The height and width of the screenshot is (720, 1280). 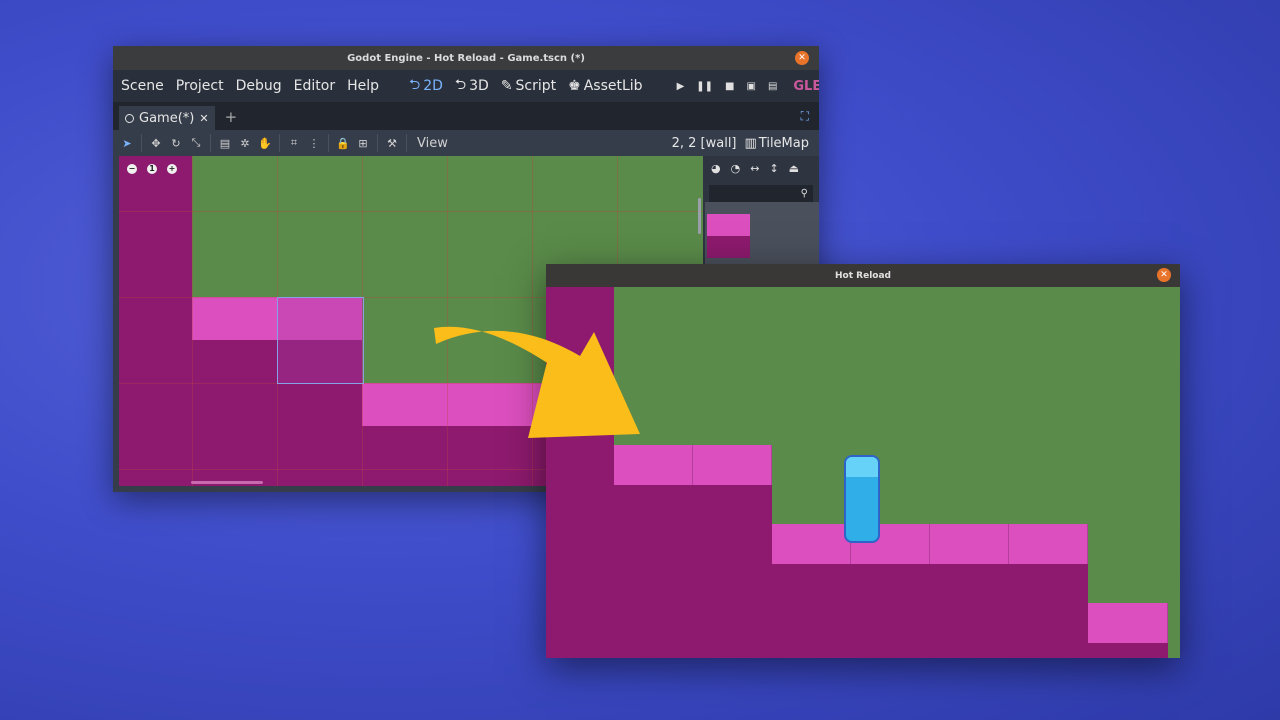 I want to click on script-icon: ✎, so click(x=506, y=86).